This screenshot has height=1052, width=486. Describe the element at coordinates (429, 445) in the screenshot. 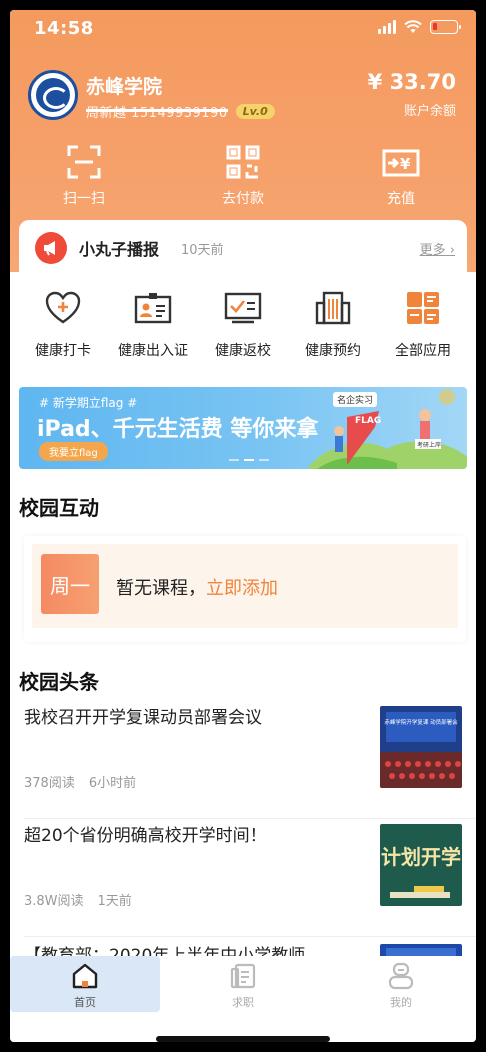

I see `banner-sign-text: 考研上岸` at that location.